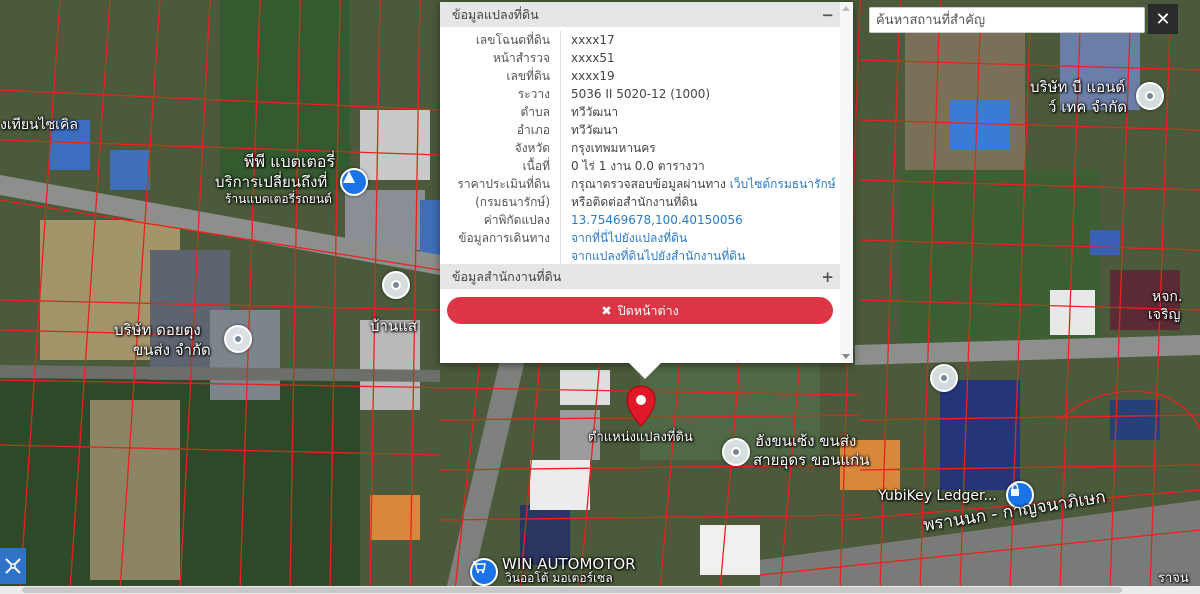  I want to click on info-value: กรุณาตรวจสอบข้อมูลผ่านทาง, so click(650, 184).